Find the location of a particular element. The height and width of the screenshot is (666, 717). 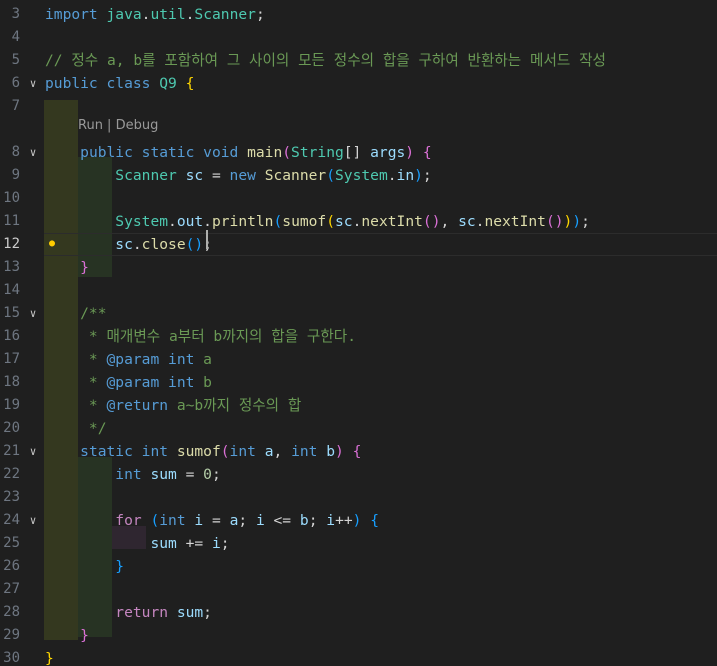

code-line: 16 * 매개변수 a부터 b까지의 합을 구한다. is located at coordinates (358, 336).